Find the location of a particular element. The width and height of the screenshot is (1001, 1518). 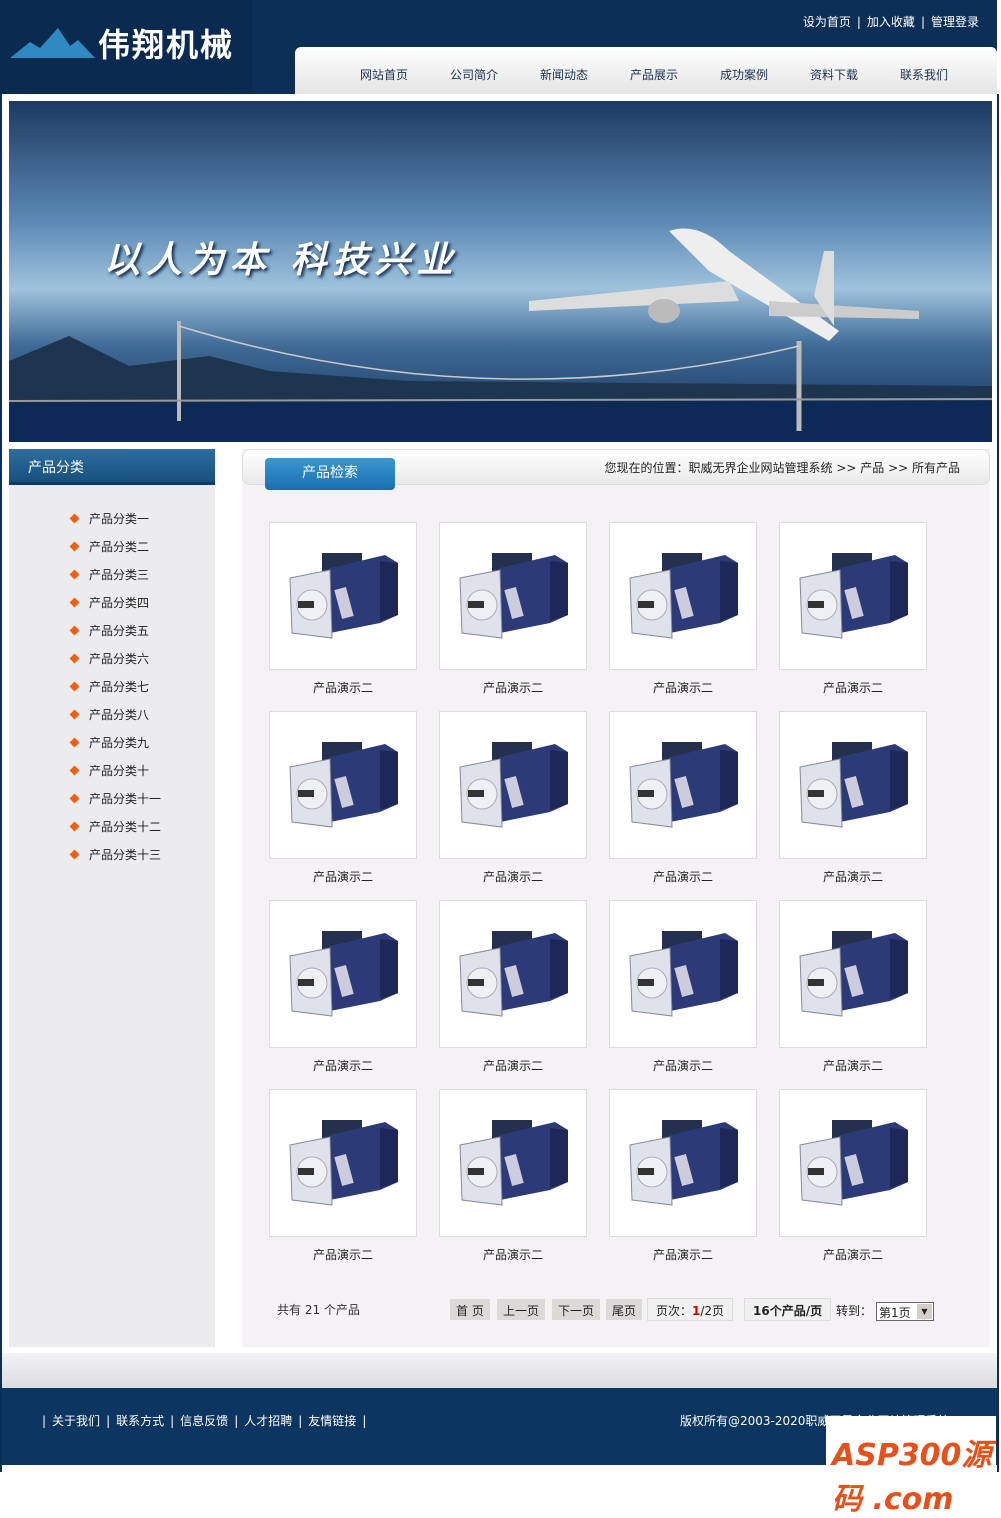

prev-page-button: 上一页 is located at coordinates (521, 1309).